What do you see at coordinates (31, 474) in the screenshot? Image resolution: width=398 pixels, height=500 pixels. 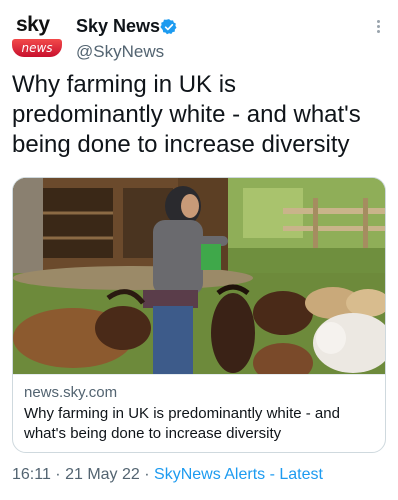 I see `tweet-time: 16:11` at bounding box center [31, 474].